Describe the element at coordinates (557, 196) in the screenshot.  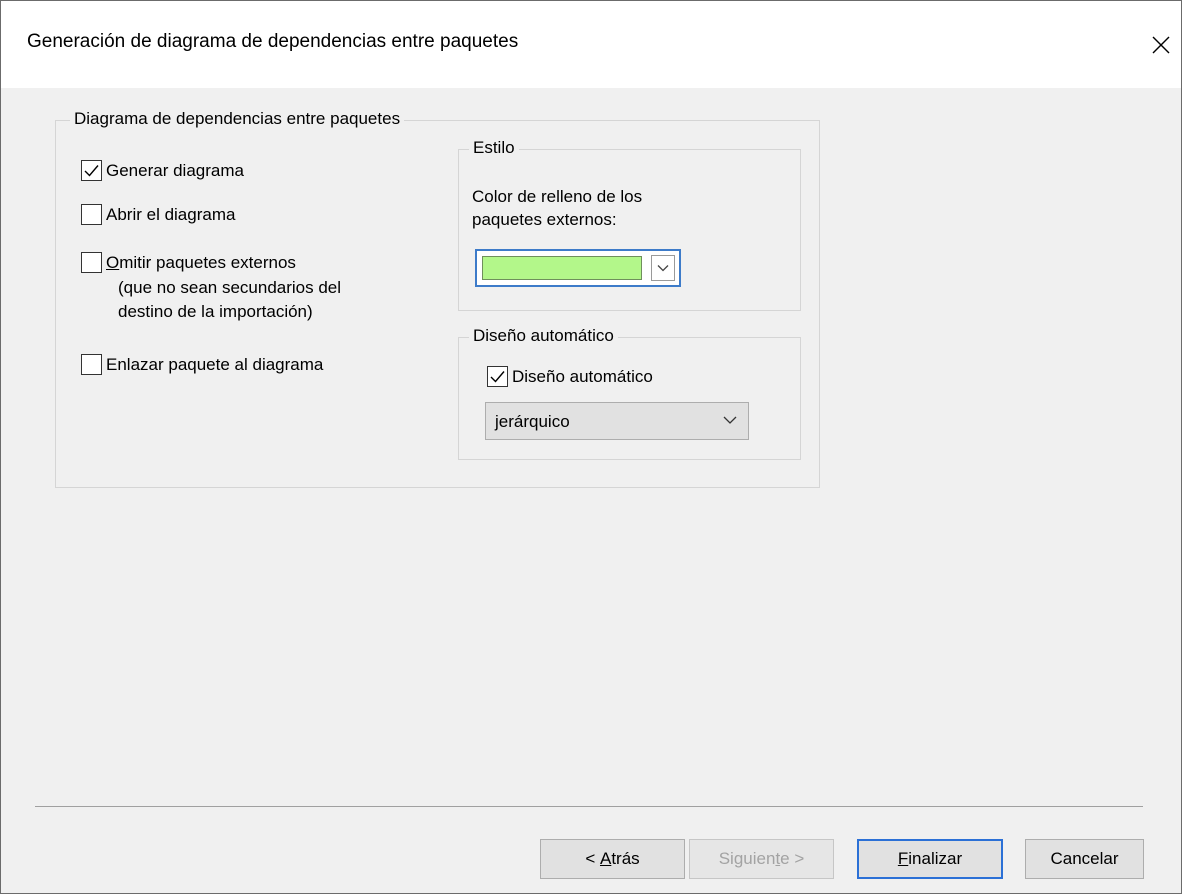
I see `fill-color-label-line1: Color de relleno de los` at that location.